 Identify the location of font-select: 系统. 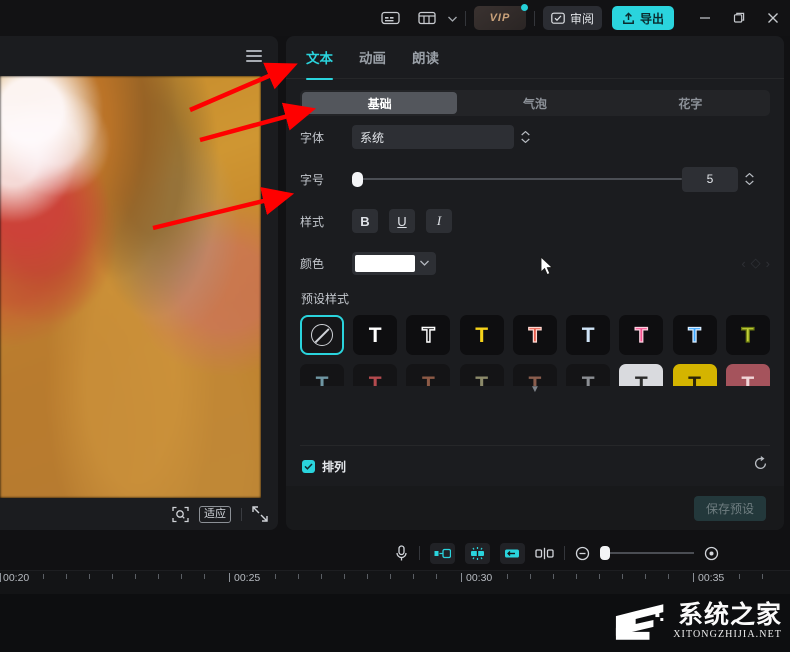
(433, 137).